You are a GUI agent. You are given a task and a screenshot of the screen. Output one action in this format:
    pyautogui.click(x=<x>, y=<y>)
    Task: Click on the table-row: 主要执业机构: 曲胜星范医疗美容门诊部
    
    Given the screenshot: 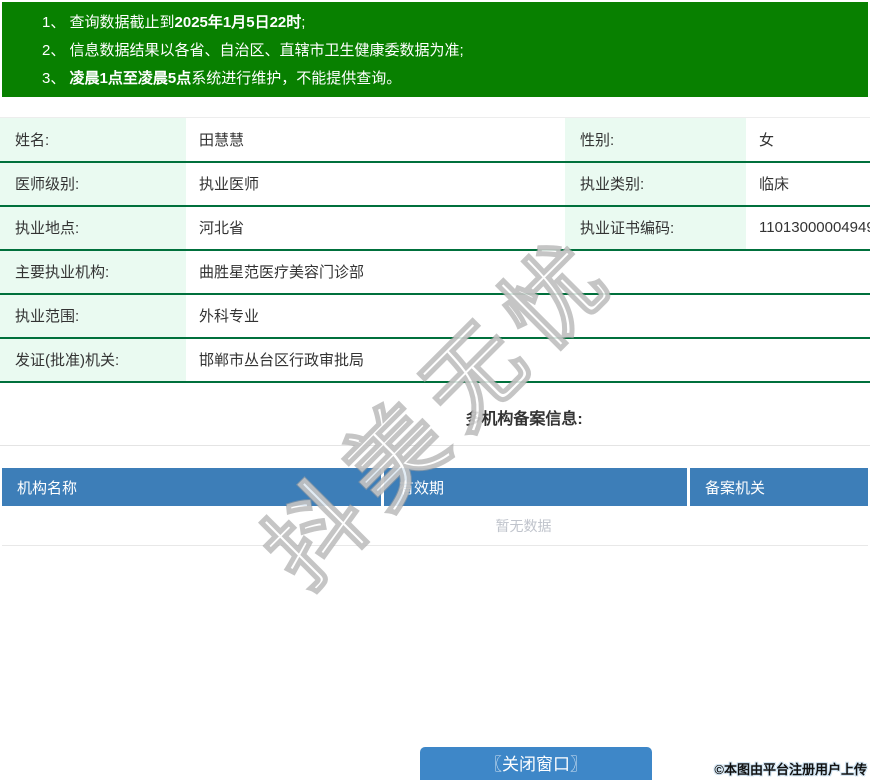 What is the action you would take?
    pyautogui.click(x=435, y=272)
    